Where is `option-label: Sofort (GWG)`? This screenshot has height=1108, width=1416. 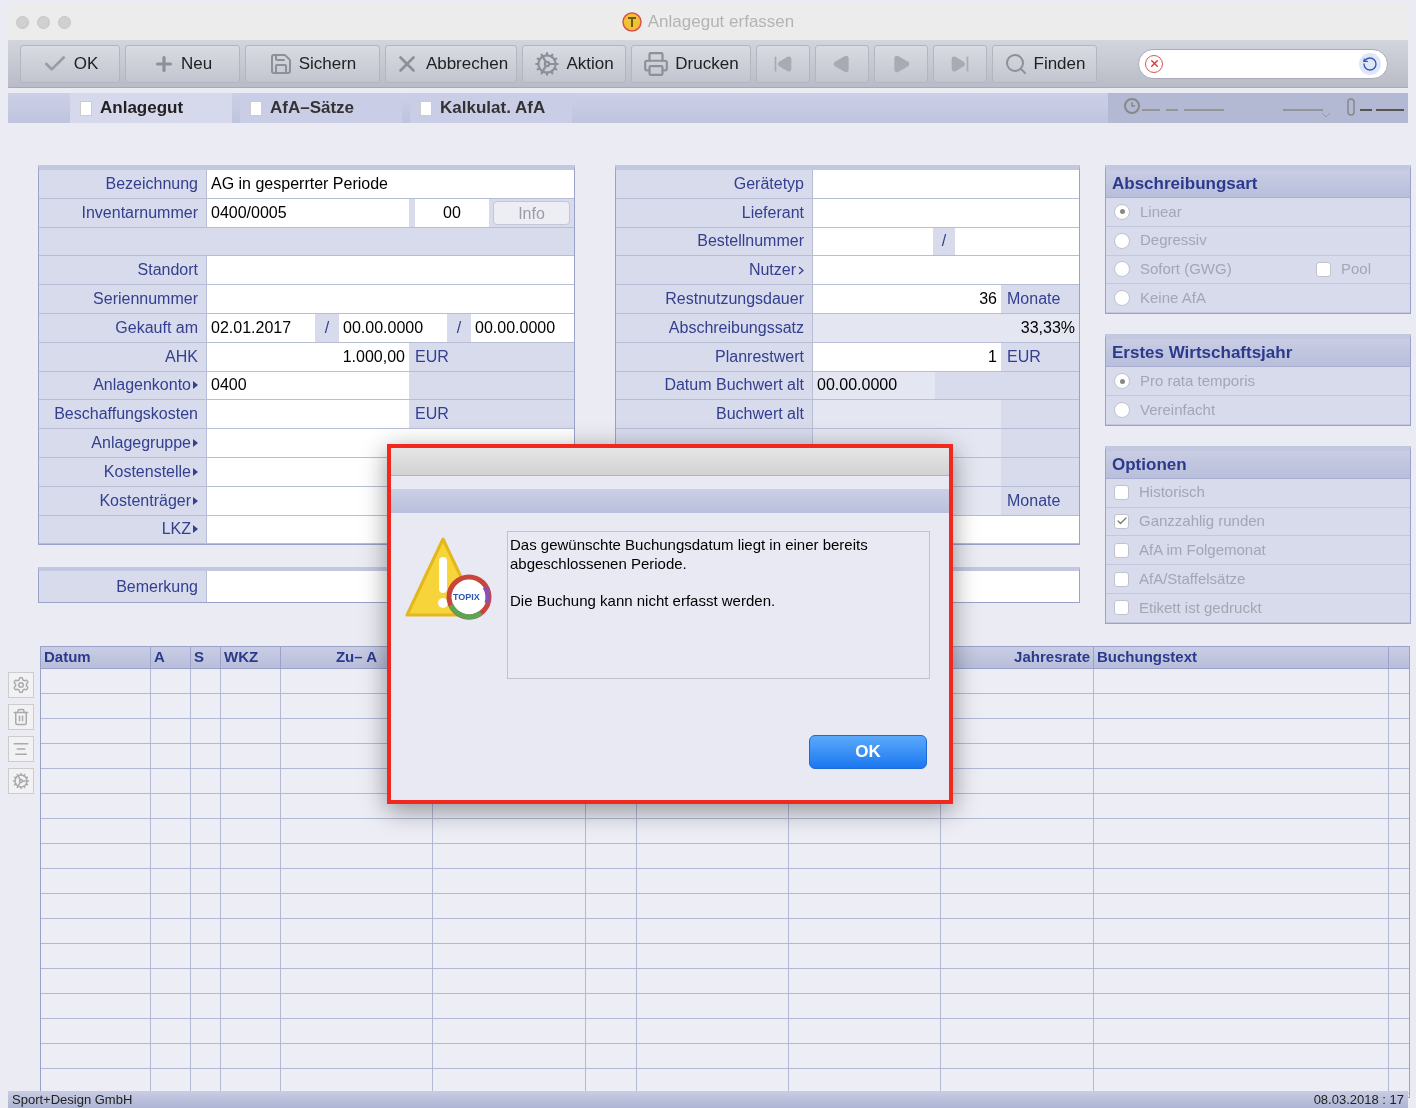
option-label: Sofort (GWG) is located at coordinates (1186, 269).